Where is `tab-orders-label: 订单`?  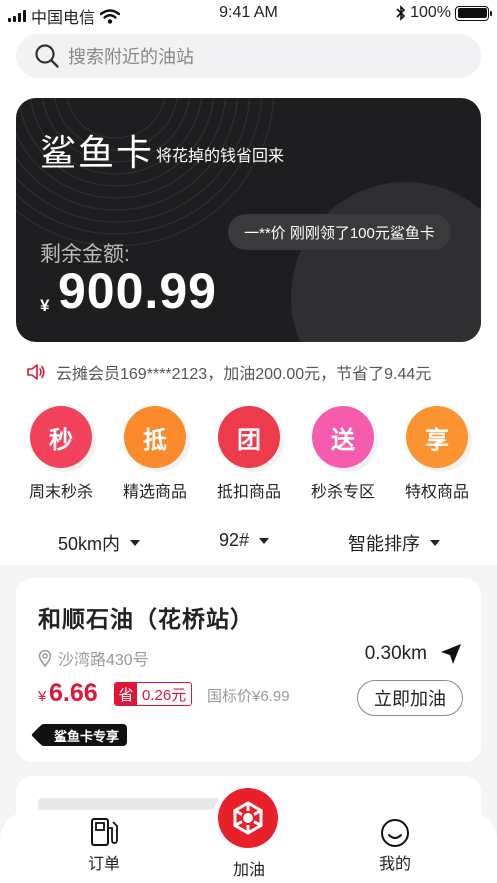 tab-orders-label: 订单 is located at coordinates (103, 864).